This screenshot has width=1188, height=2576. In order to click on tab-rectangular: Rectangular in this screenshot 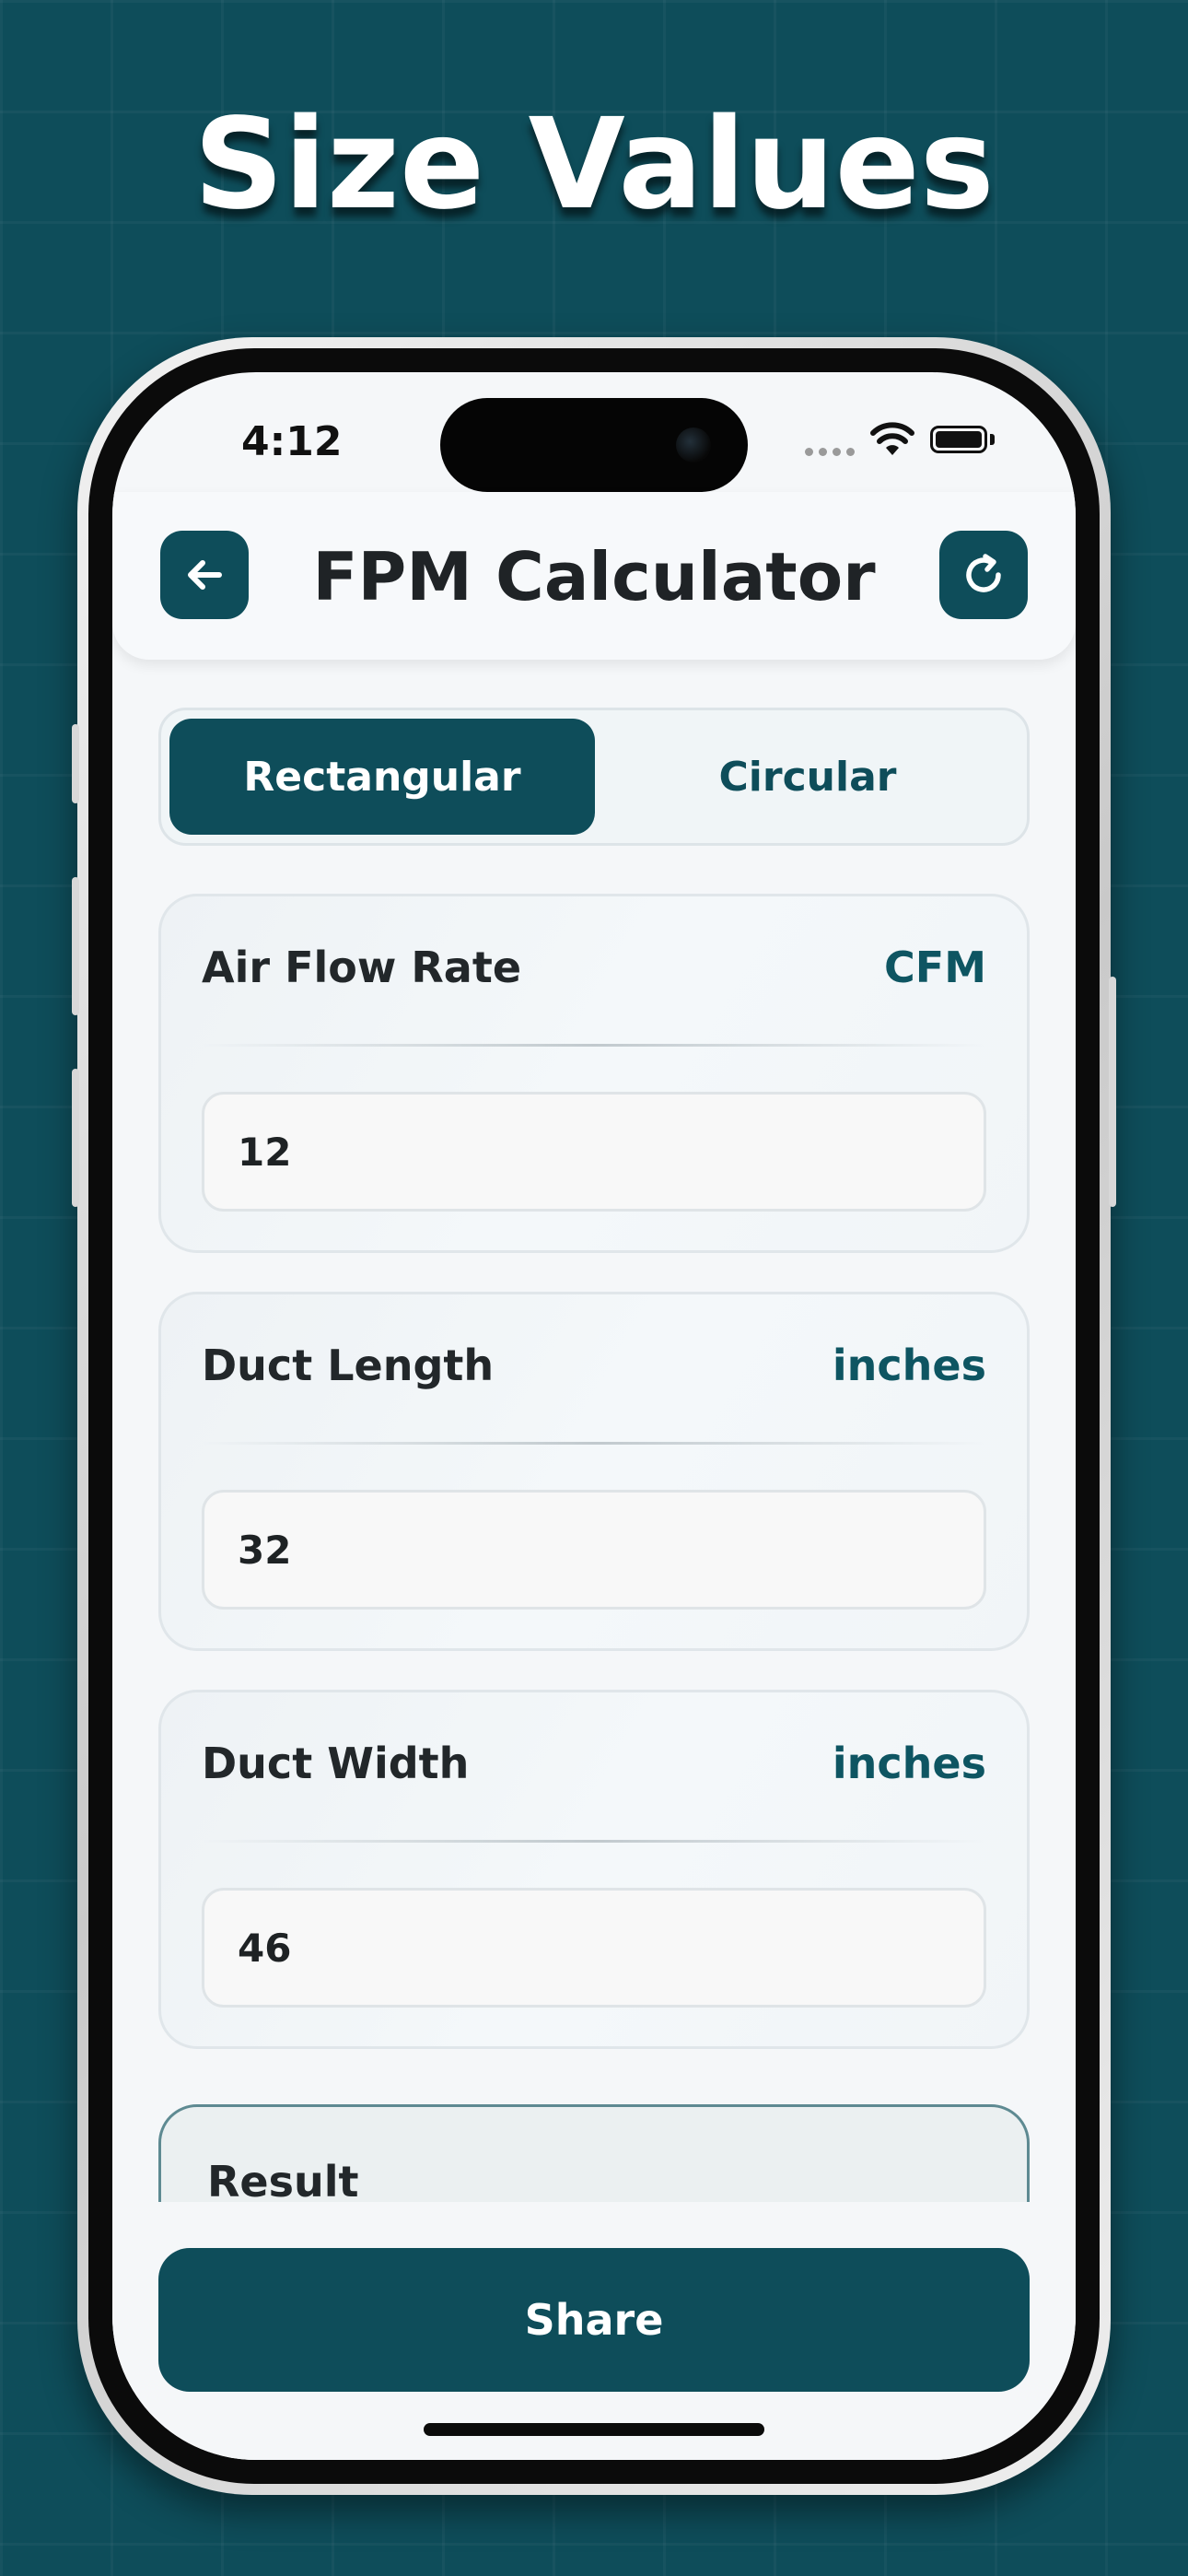, I will do `click(382, 777)`.